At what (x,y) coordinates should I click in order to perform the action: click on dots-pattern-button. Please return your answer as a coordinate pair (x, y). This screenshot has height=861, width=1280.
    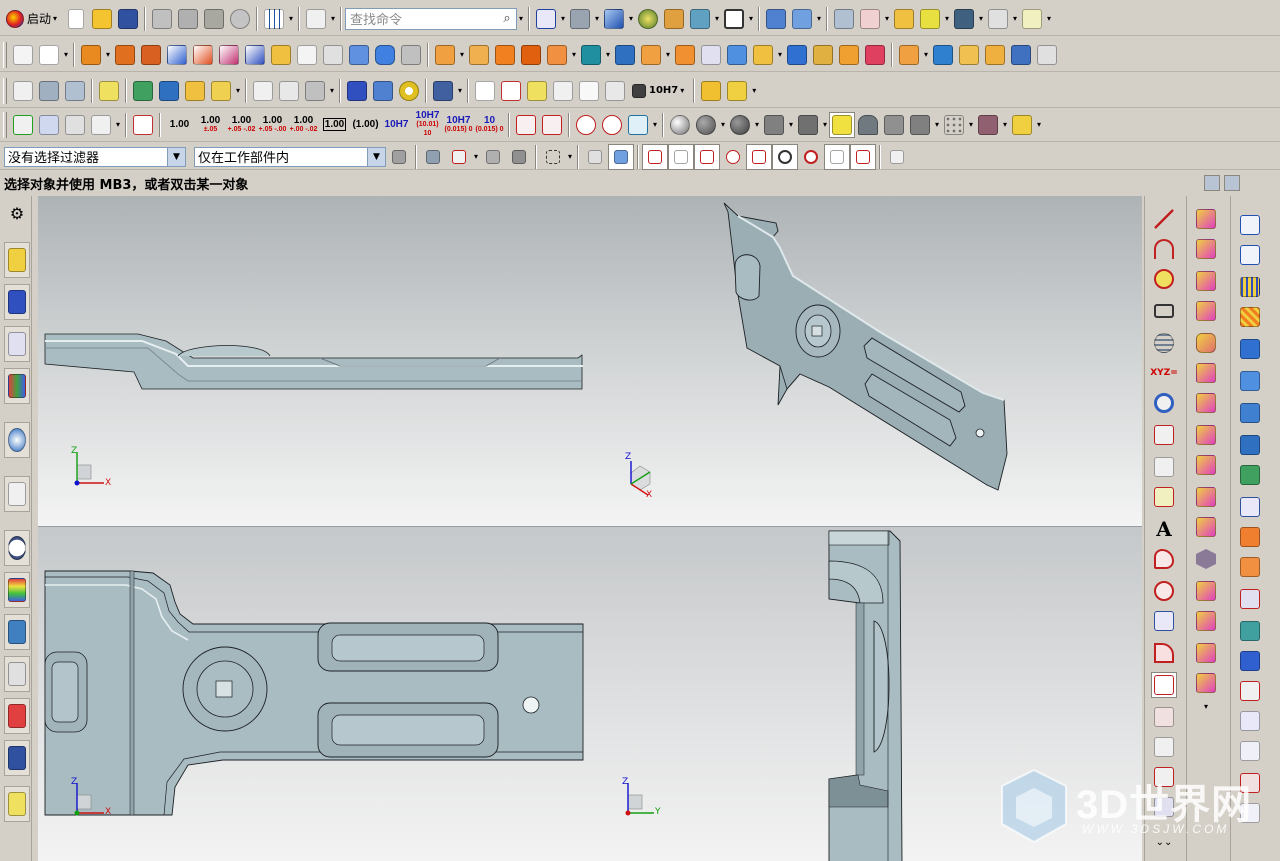
    Looking at the image, I should click on (954, 125).